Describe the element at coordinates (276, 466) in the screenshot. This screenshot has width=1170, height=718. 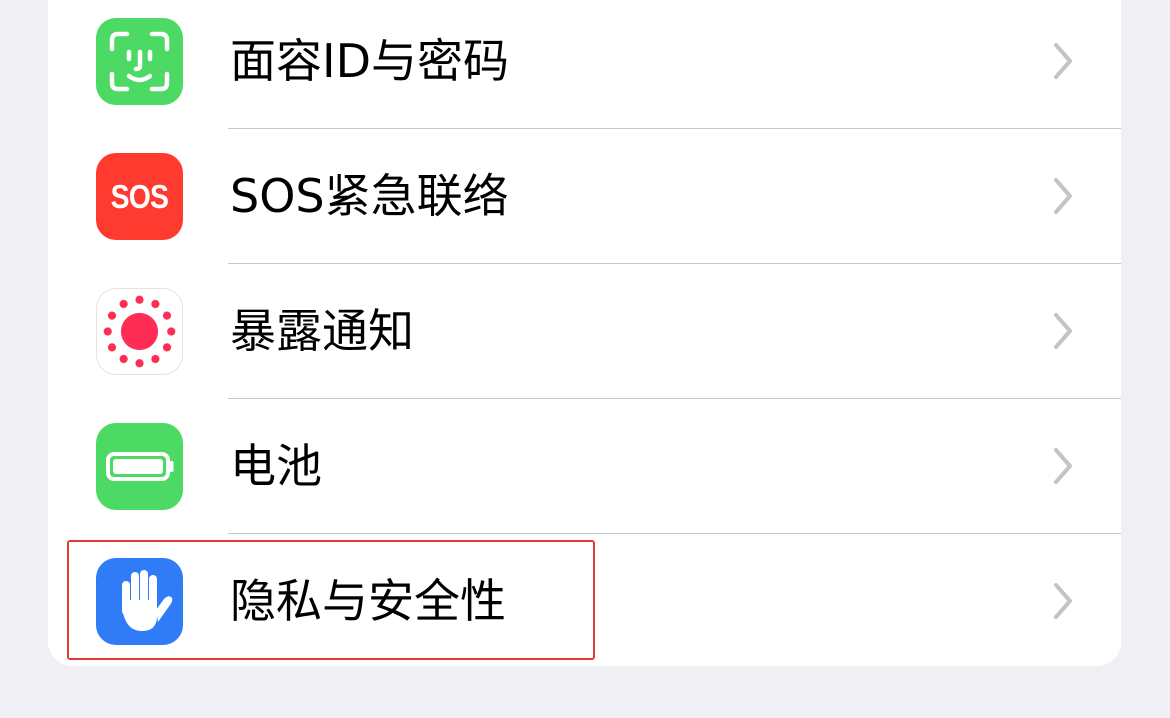
I see `settings-row-label: 电池` at that location.